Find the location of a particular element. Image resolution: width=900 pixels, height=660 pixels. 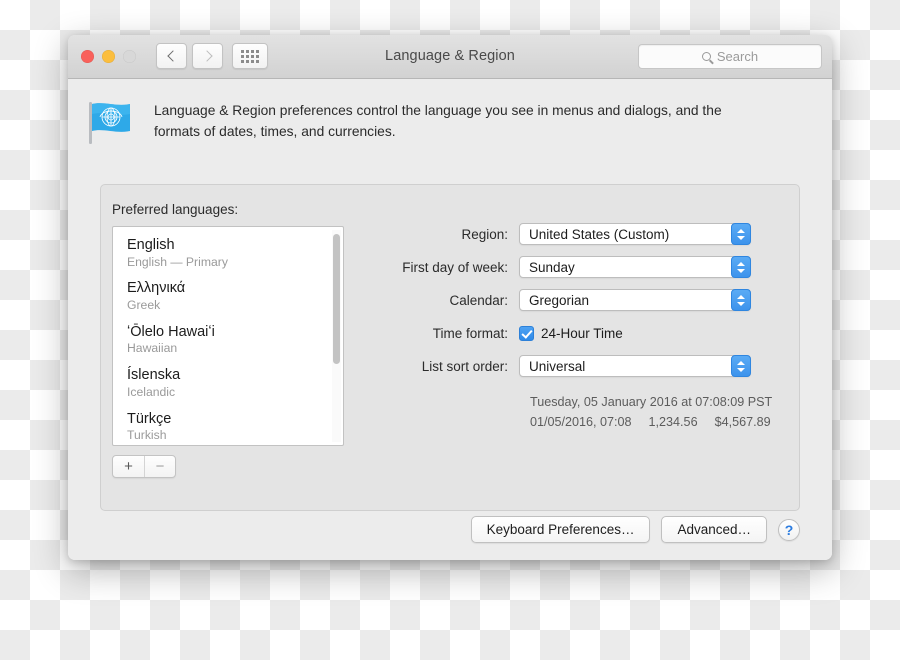

calendar-label: Calendar: is located at coordinates (478, 300).